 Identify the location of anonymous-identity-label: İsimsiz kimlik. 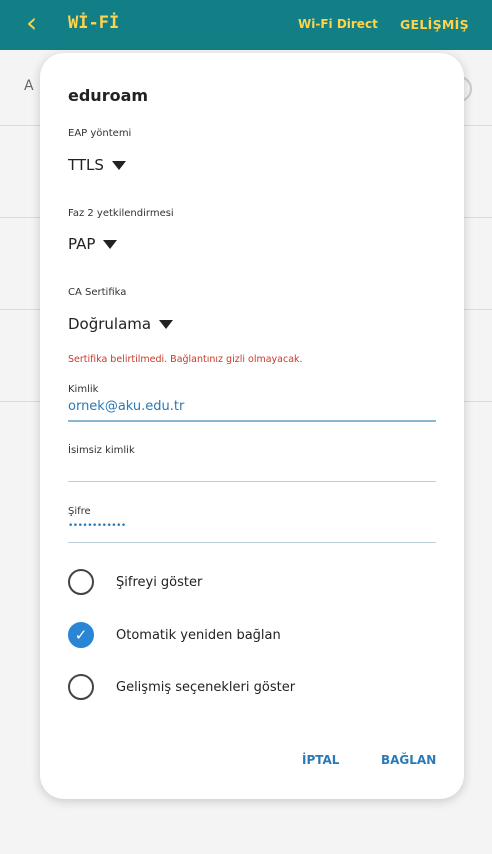
(101, 450).